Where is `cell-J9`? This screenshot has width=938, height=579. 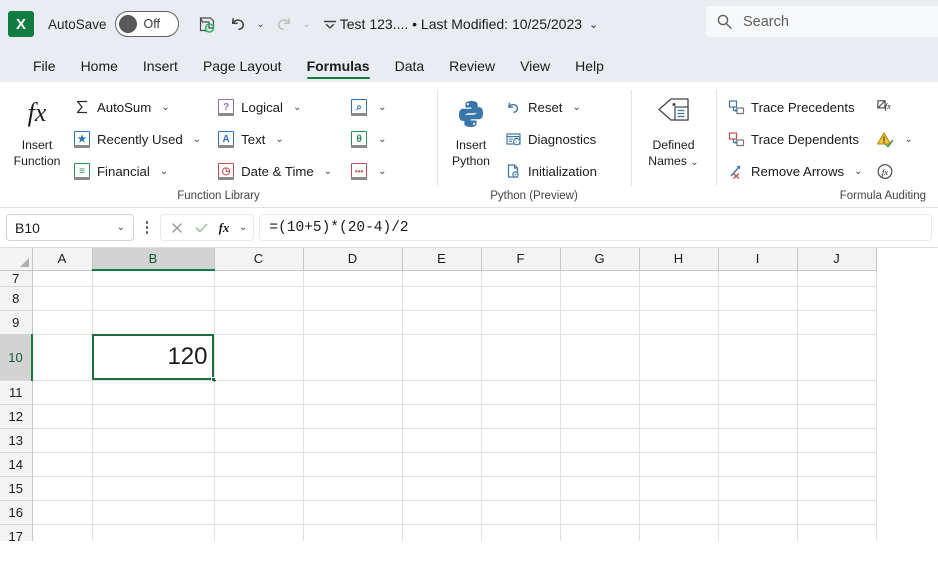 cell-J9 is located at coordinates (837, 322).